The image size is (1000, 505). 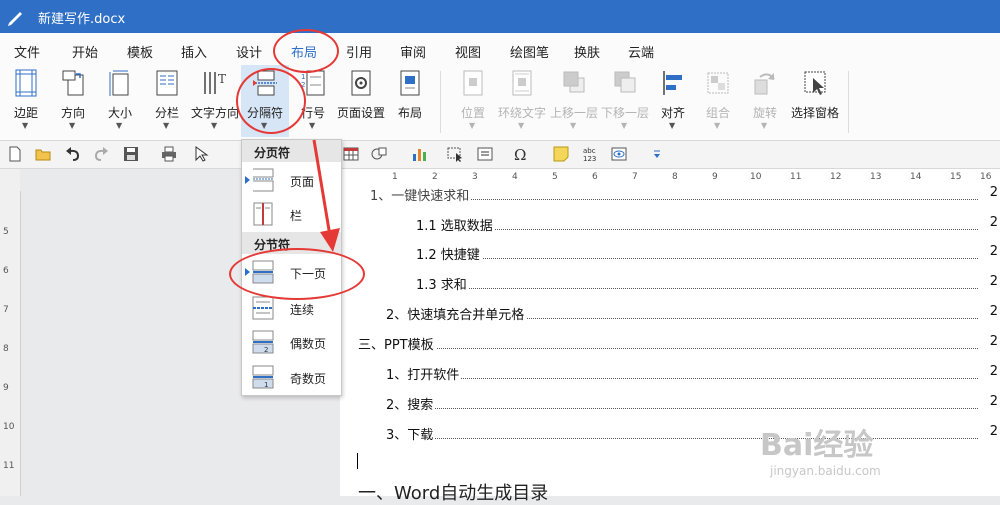 I want to click on toc-entry: 三、PPT模板 2, so click(x=669, y=346).